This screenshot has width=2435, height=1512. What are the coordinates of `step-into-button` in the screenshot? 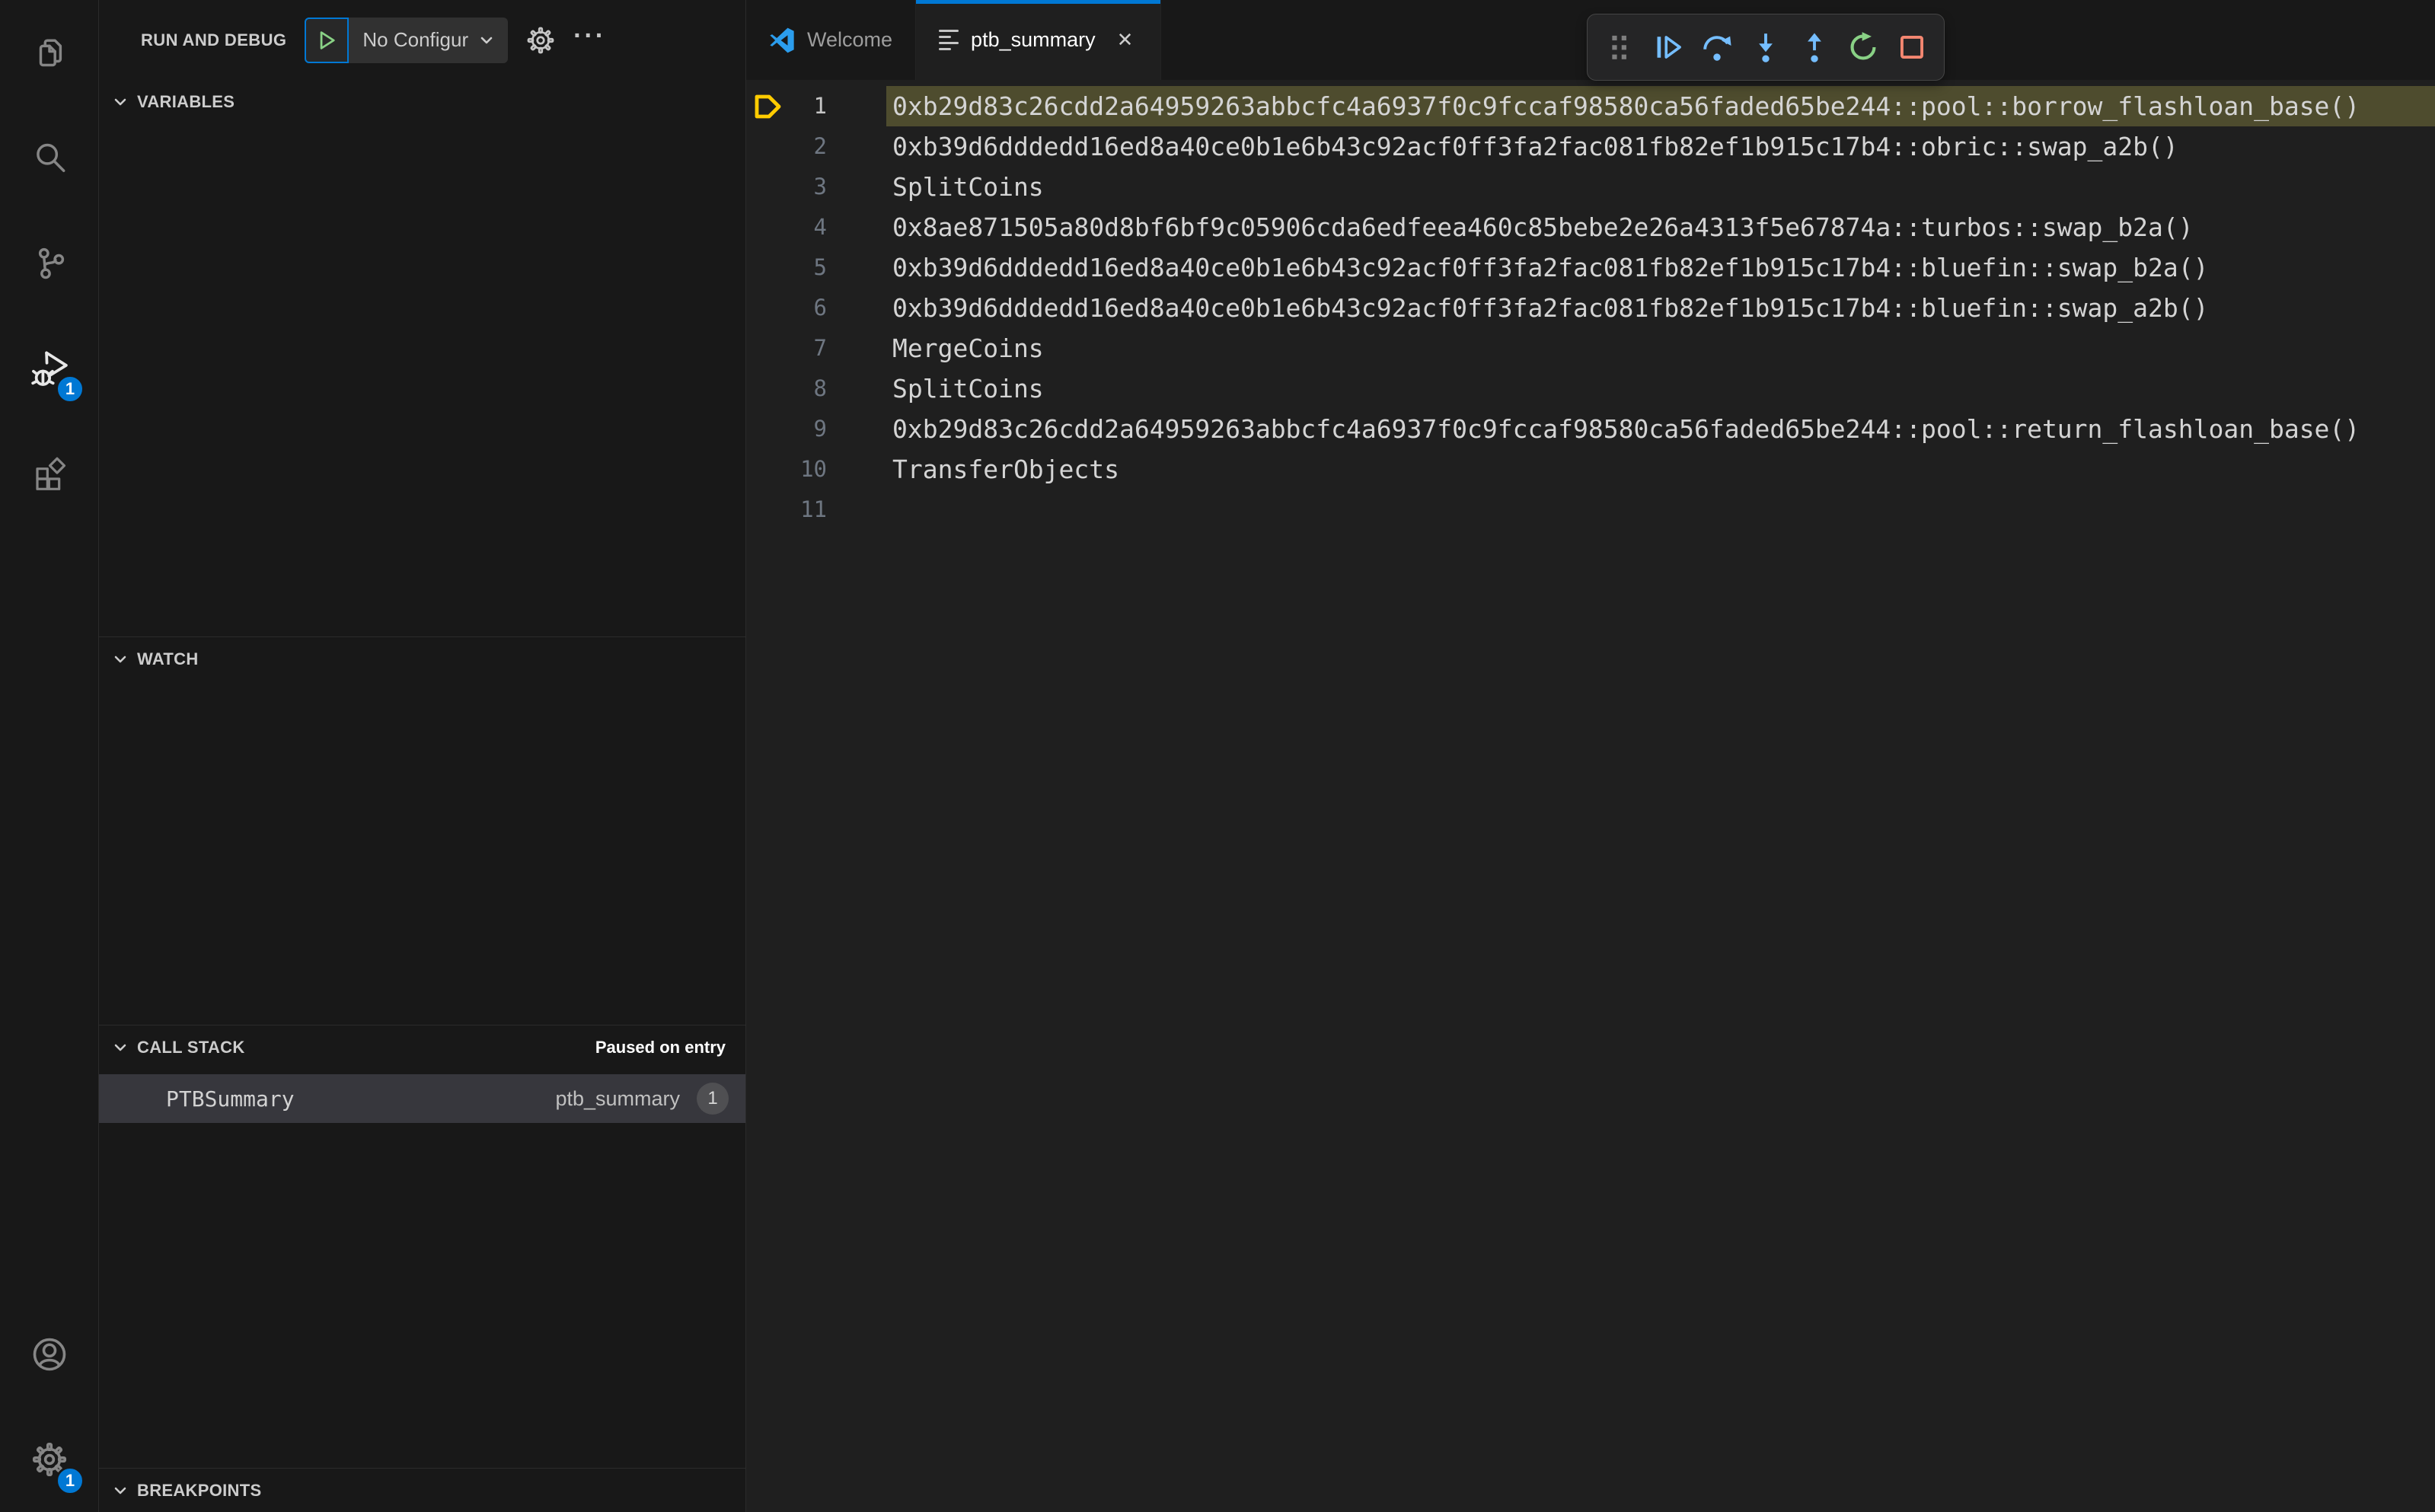 It's located at (1765, 47).